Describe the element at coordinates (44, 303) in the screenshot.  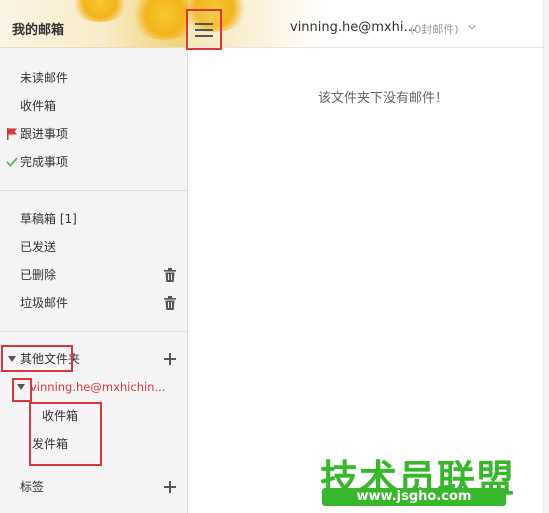
I see `sidebar-item-label: 垃圾邮件` at that location.